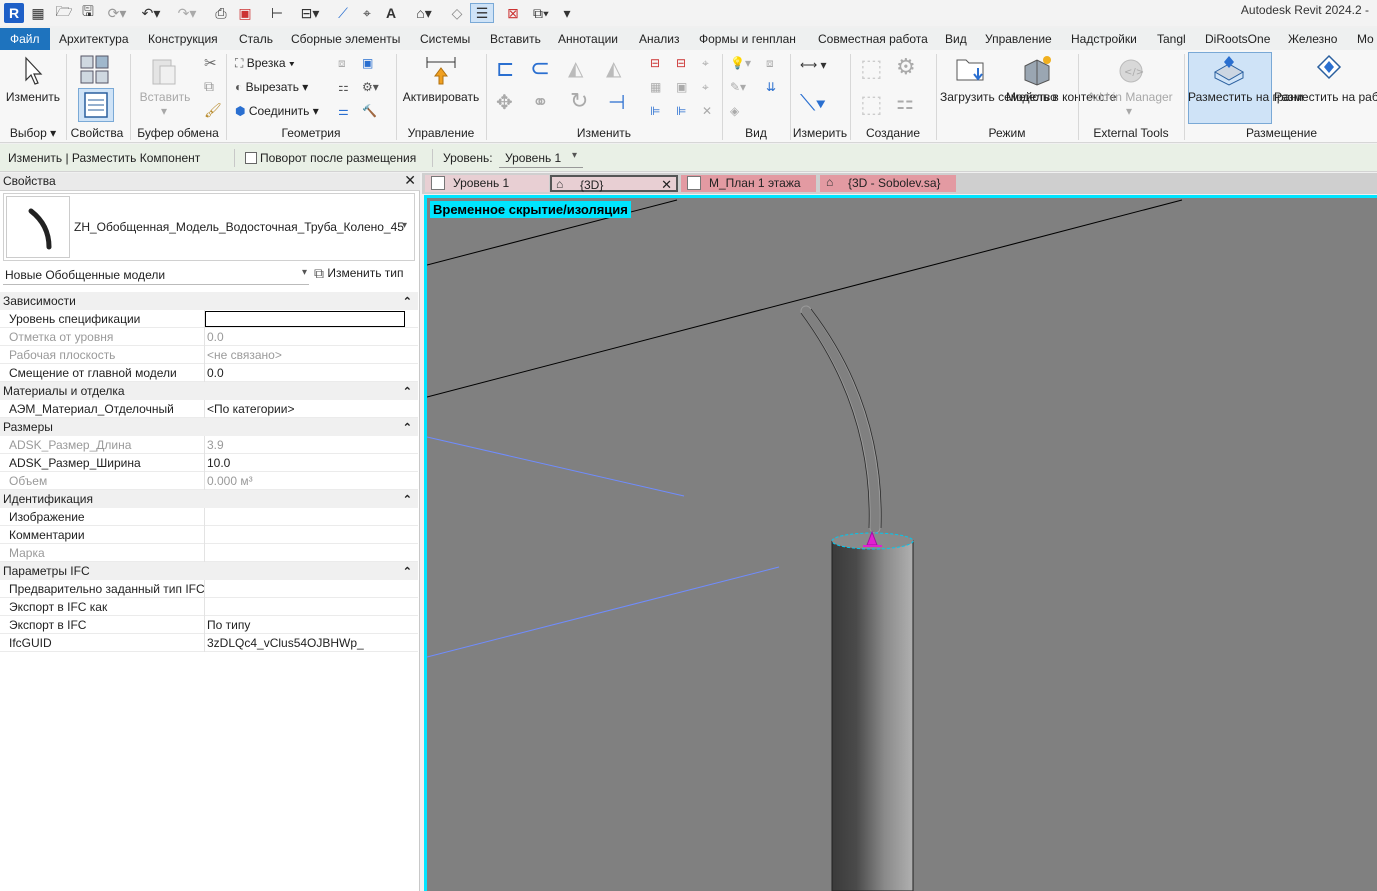 The image size is (1377, 891). What do you see at coordinates (209, 499) in the screenshot?
I see `property-group-header: Идентификация ⌃` at bounding box center [209, 499].